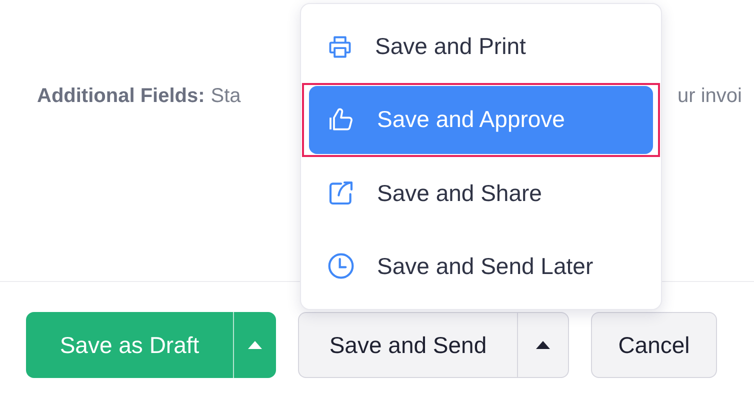 The width and height of the screenshot is (754, 412). Describe the element at coordinates (341, 193) in the screenshot. I see `share-icon` at that location.